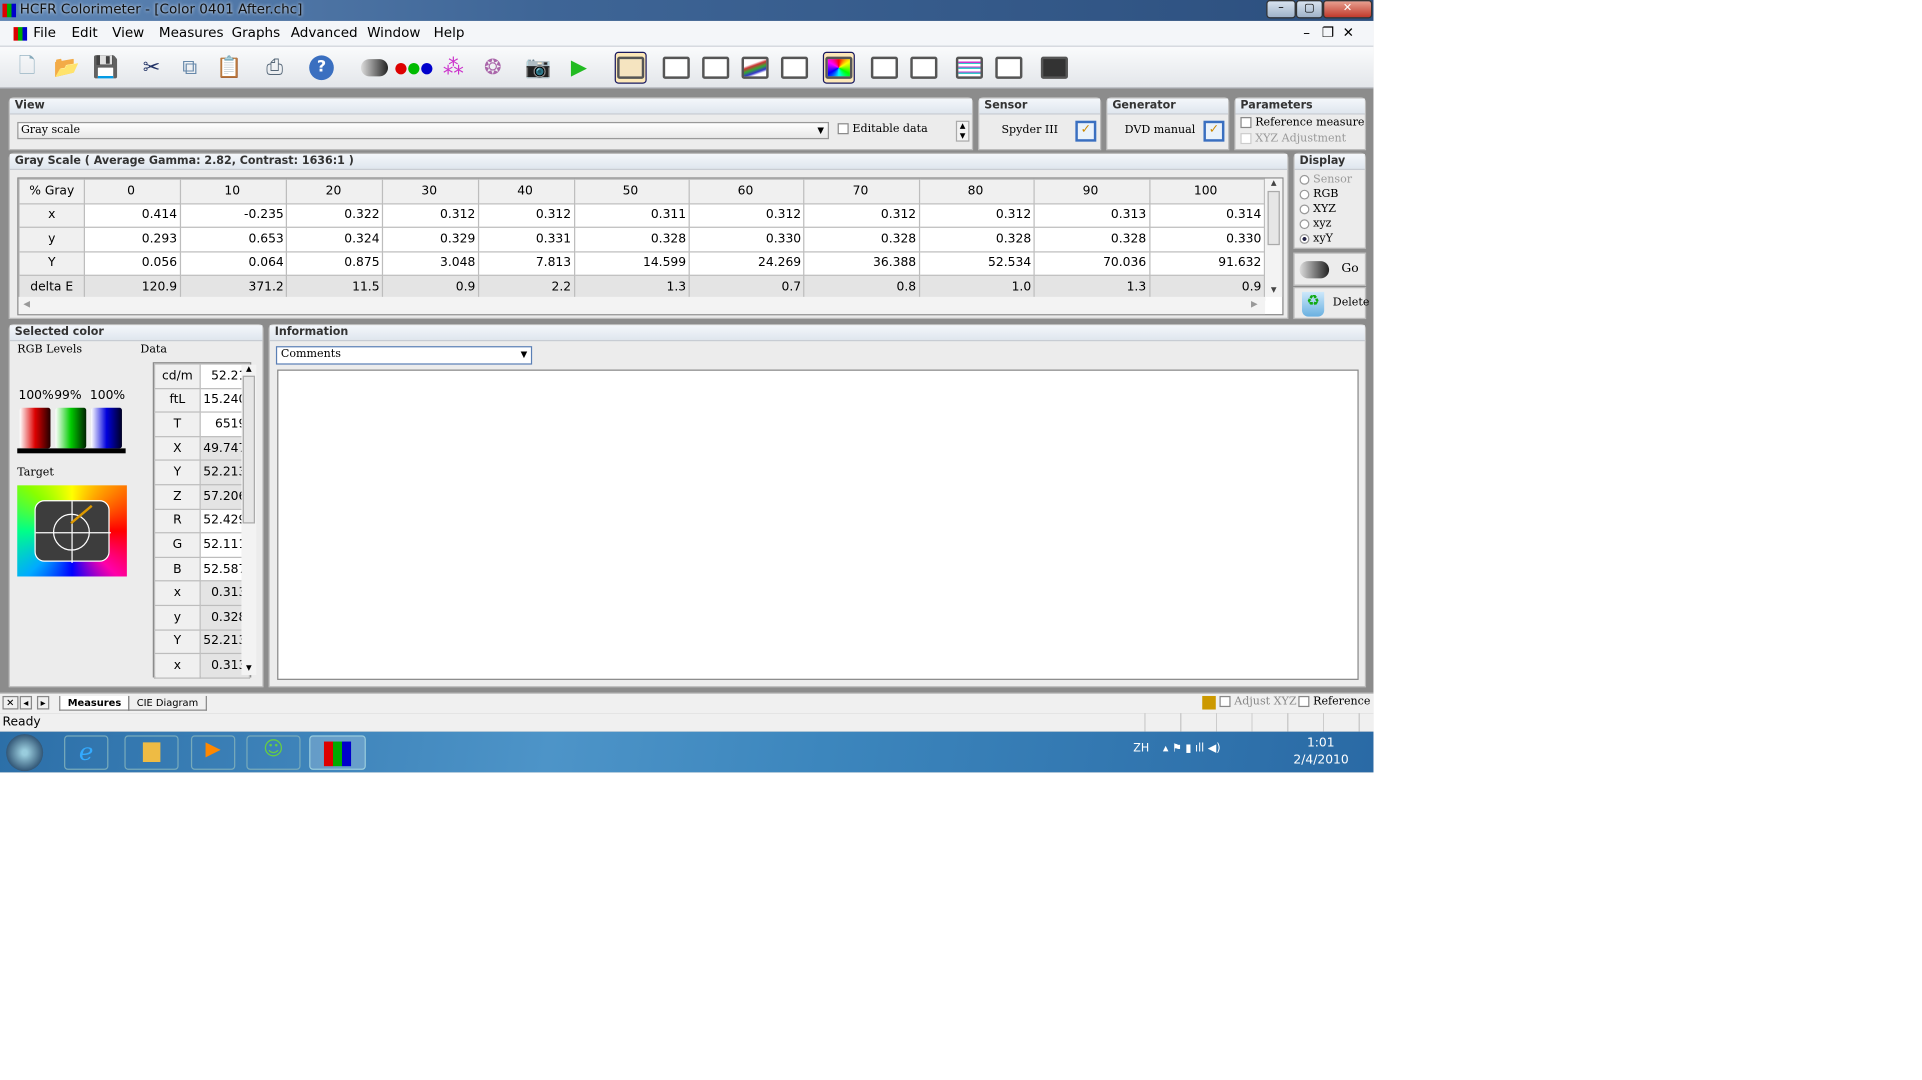 Image resolution: width=1922 pixels, height=1080 pixels. Describe the element at coordinates (335, 287) in the screenshot. I see `table-cell: 11.5` at that location.